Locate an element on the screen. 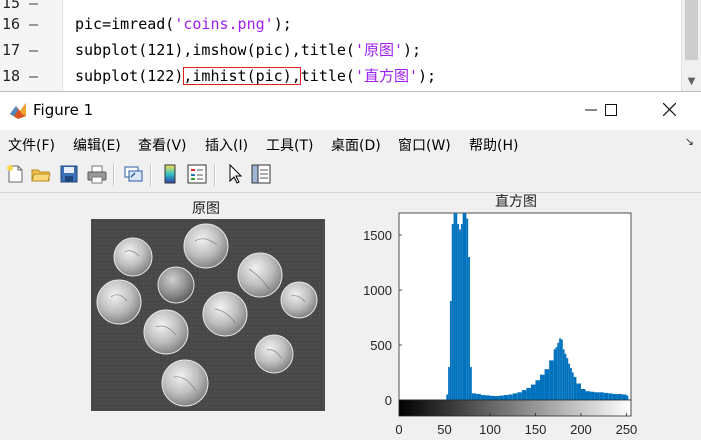  figure-title-bar: Figure 1 is located at coordinates (350, 111).